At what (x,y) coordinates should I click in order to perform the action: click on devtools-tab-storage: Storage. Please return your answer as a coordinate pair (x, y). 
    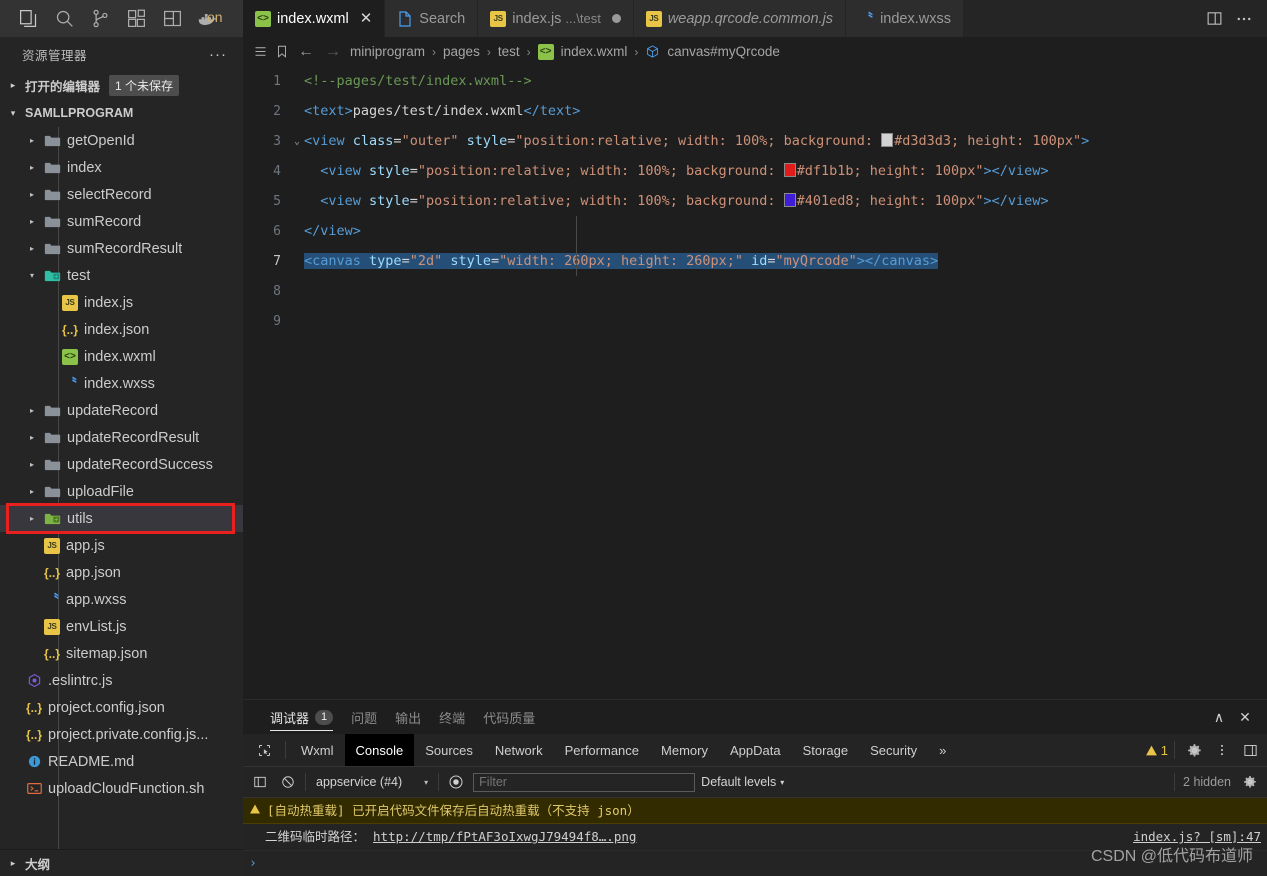
    Looking at the image, I should click on (826, 750).